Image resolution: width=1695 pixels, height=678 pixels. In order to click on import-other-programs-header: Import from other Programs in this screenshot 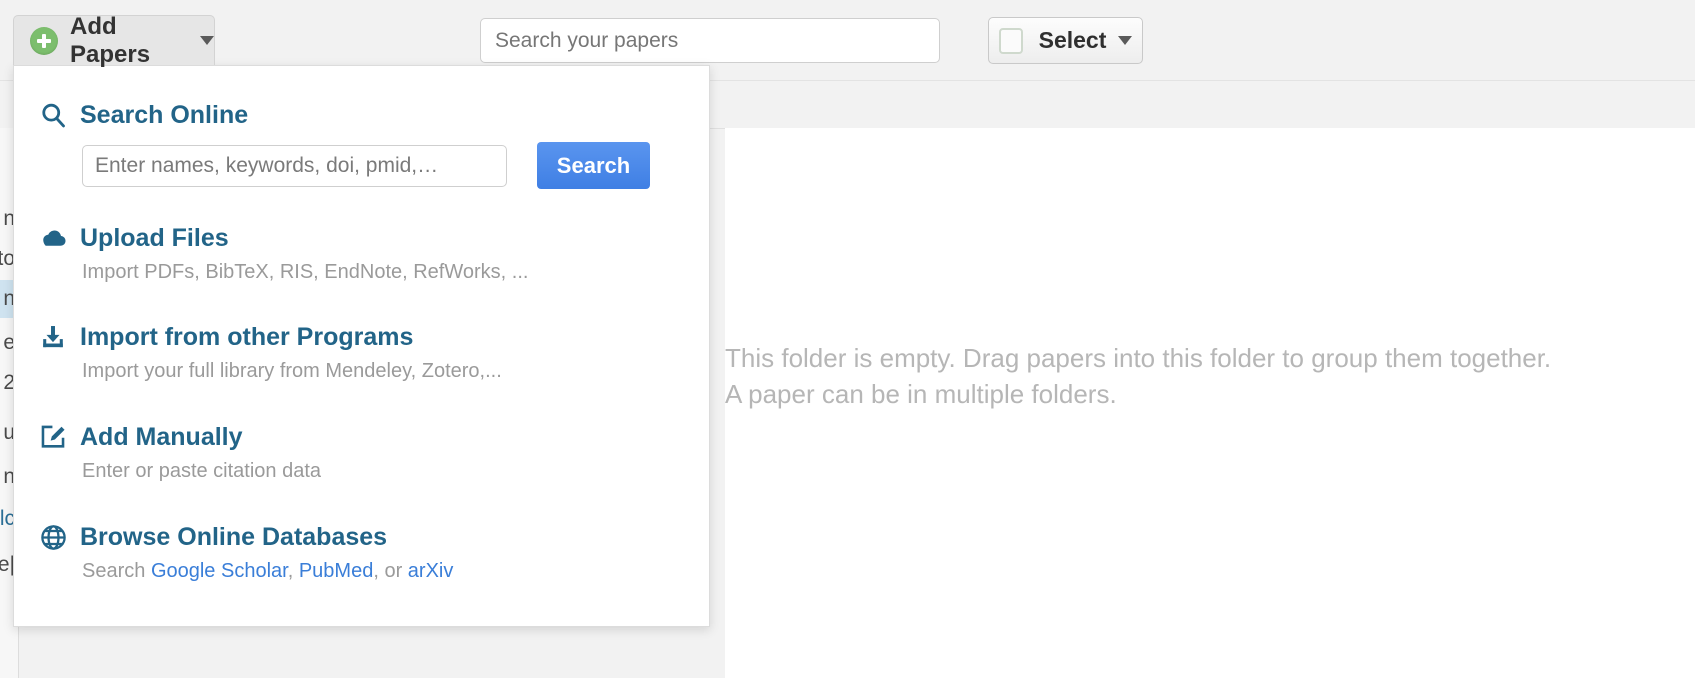, I will do `click(362, 337)`.